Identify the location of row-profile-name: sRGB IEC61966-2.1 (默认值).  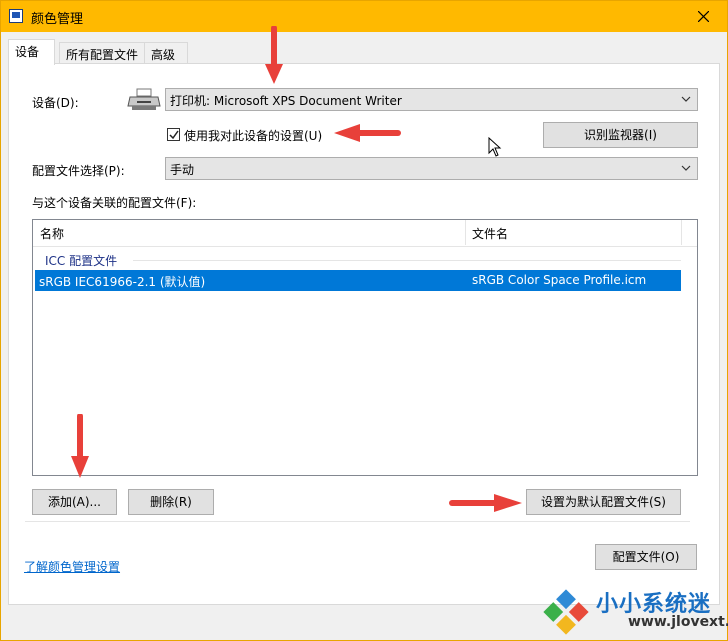
(122, 282).